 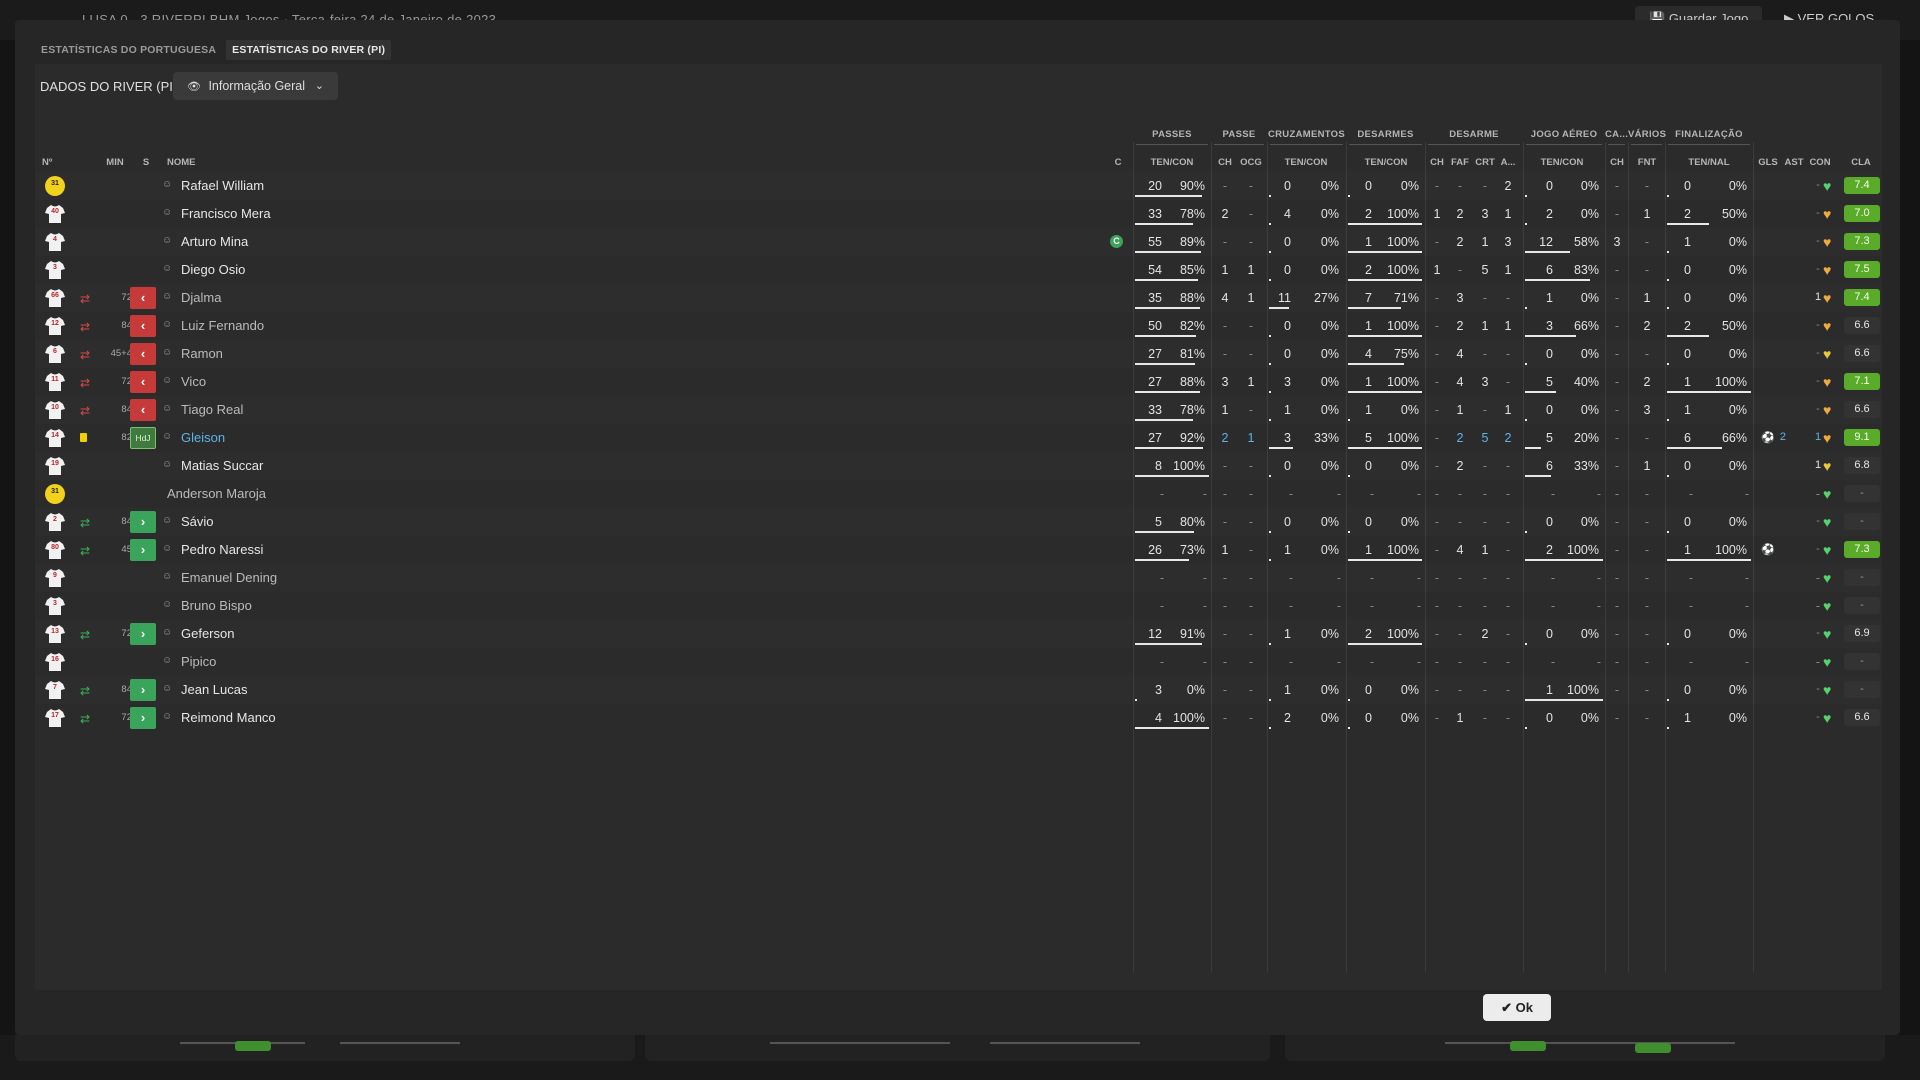 I want to click on subbed-off-icon: ‹, so click(x=143, y=410).